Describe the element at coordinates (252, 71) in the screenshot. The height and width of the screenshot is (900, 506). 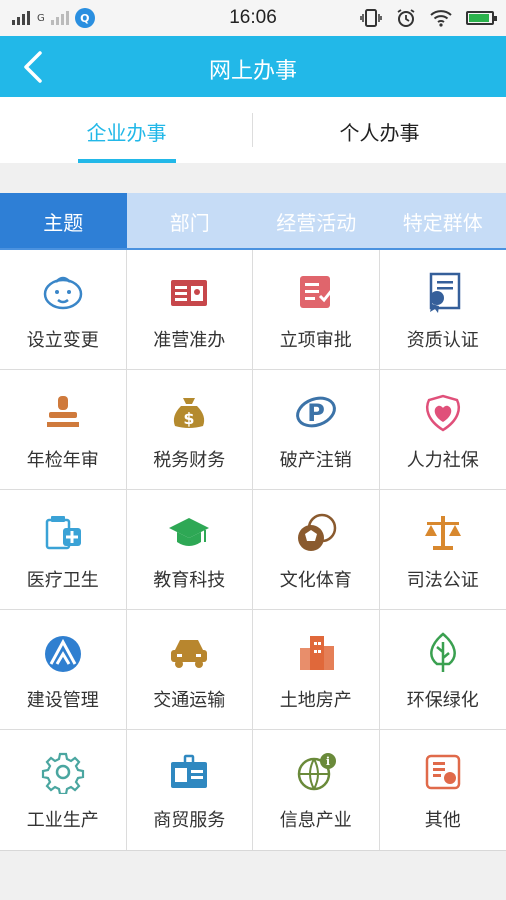
I see `page-title: 网上办事` at that location.